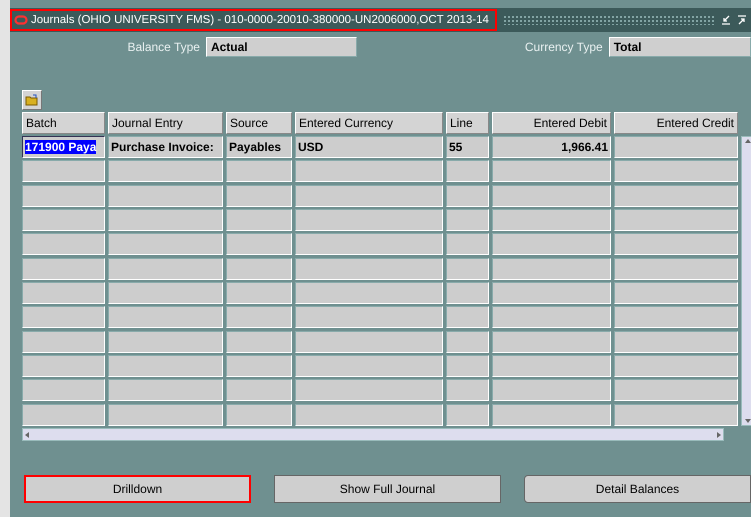 The image size is (751, 517). I want to click on action-button: Drilldown, so click(137, 489).